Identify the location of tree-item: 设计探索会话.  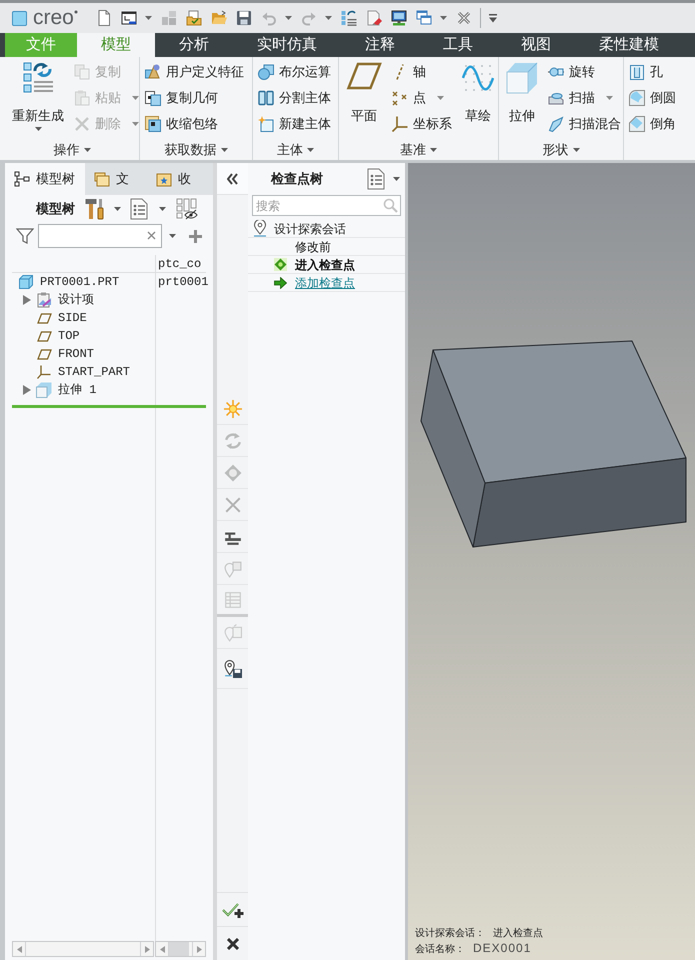
(326, 228).